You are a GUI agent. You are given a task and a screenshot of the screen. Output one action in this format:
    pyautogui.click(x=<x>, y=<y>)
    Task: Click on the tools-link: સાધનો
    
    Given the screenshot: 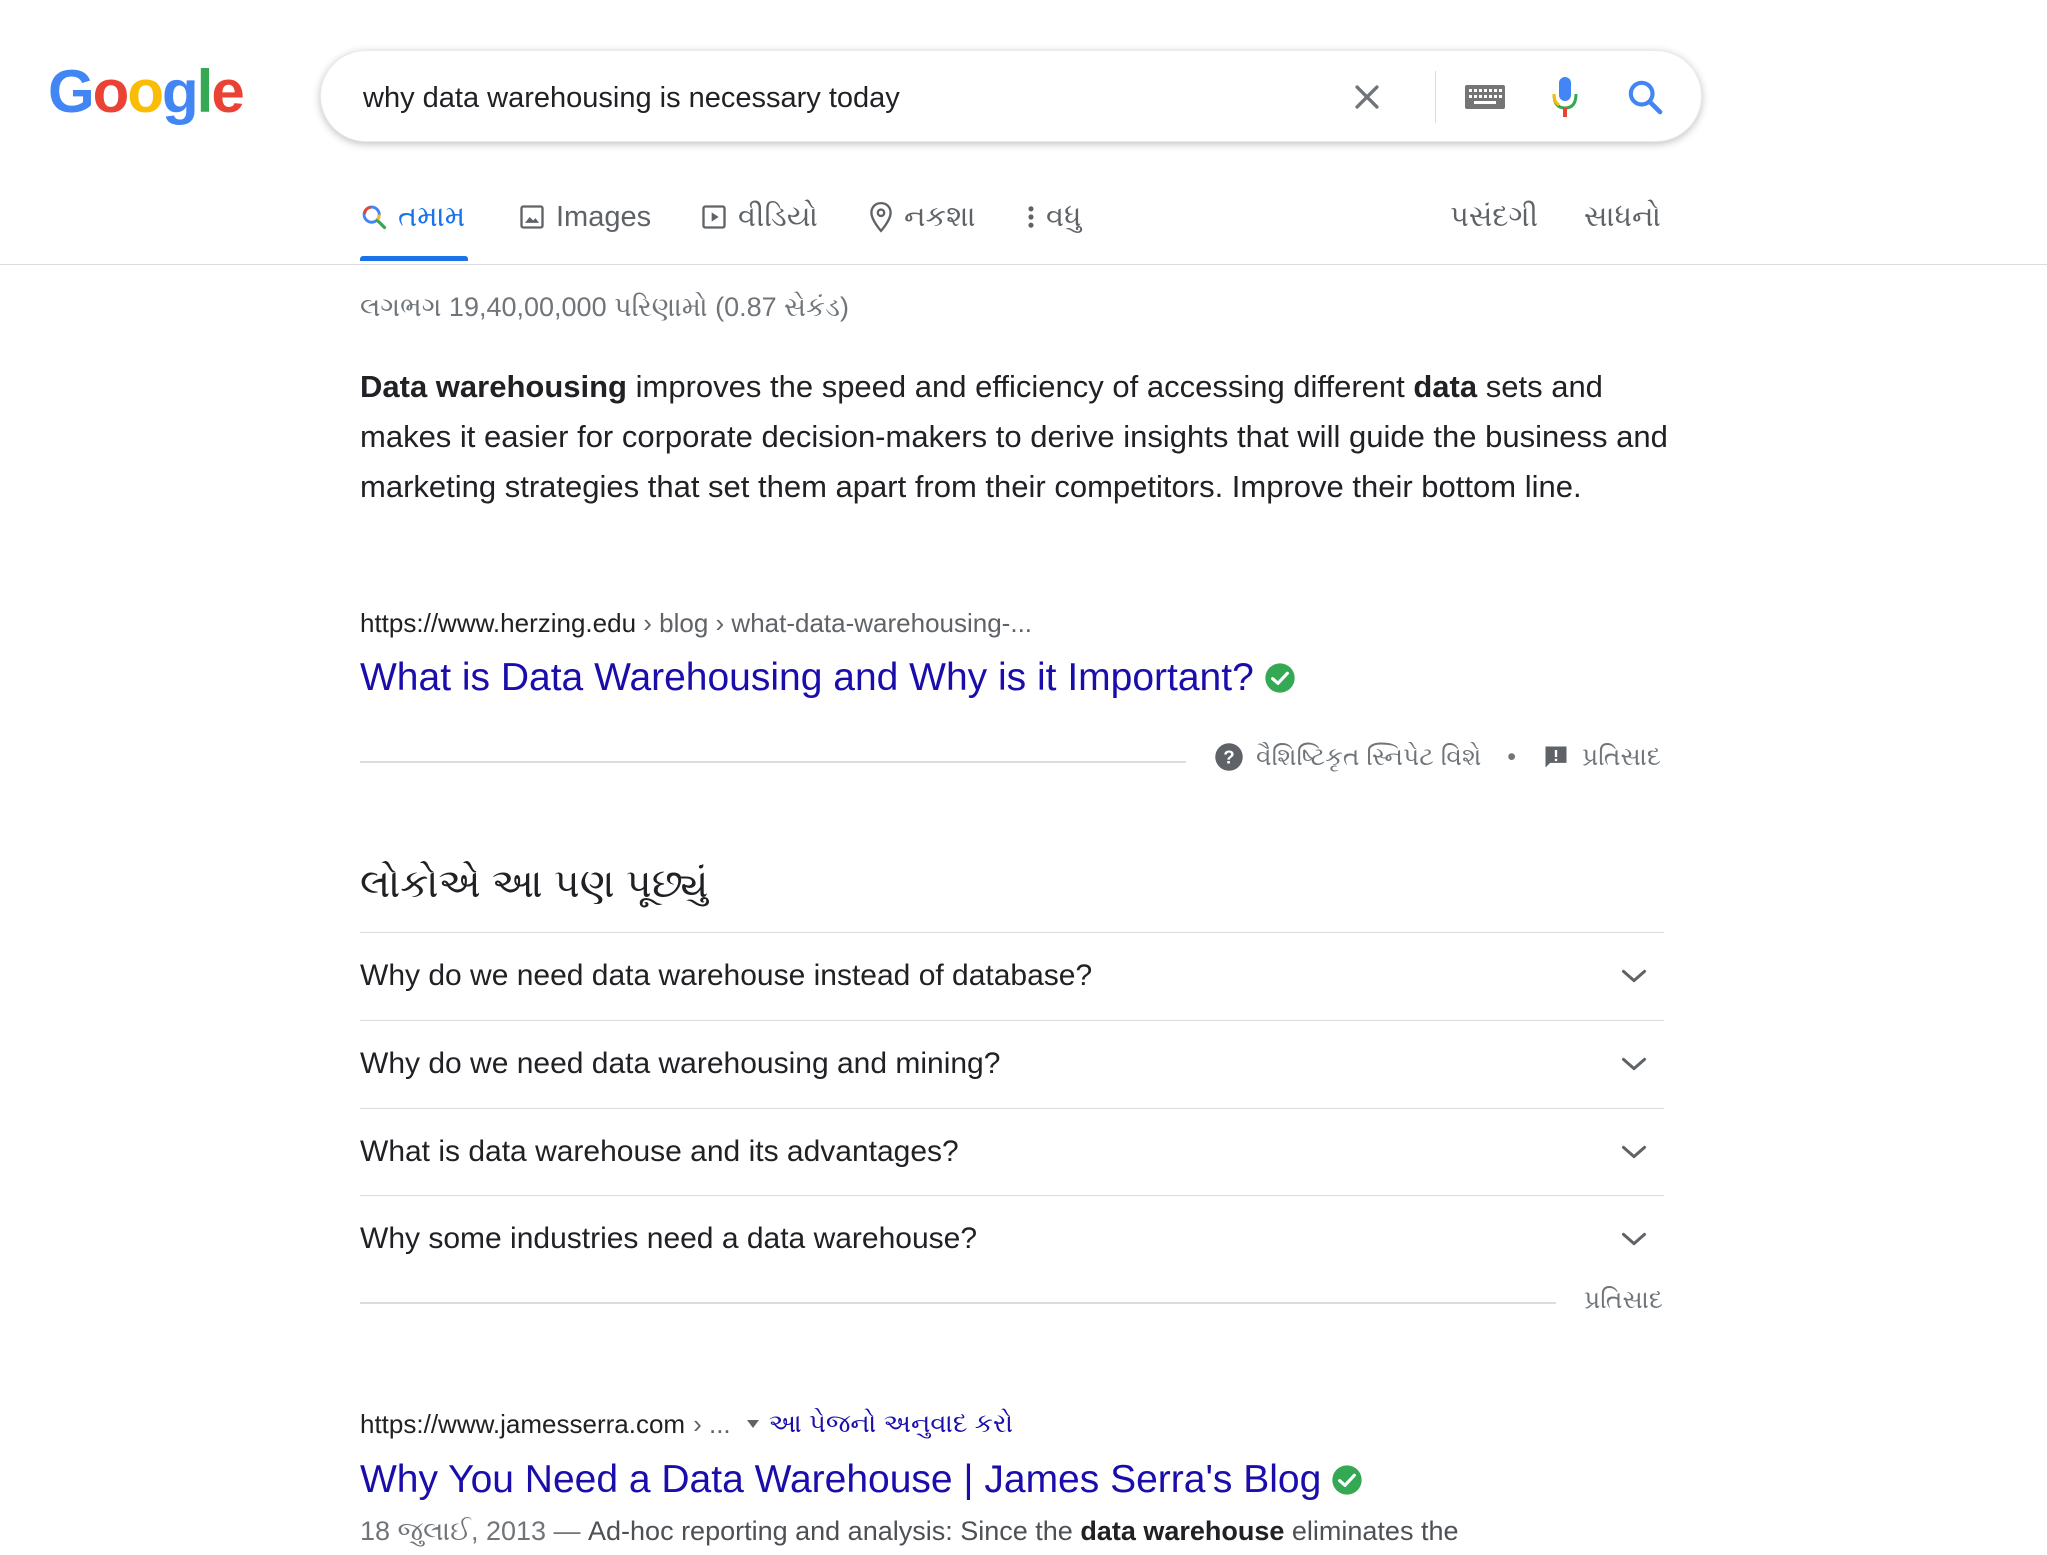 What is the action you would take?
    pyautogui.click(x=1622, y=217)
    